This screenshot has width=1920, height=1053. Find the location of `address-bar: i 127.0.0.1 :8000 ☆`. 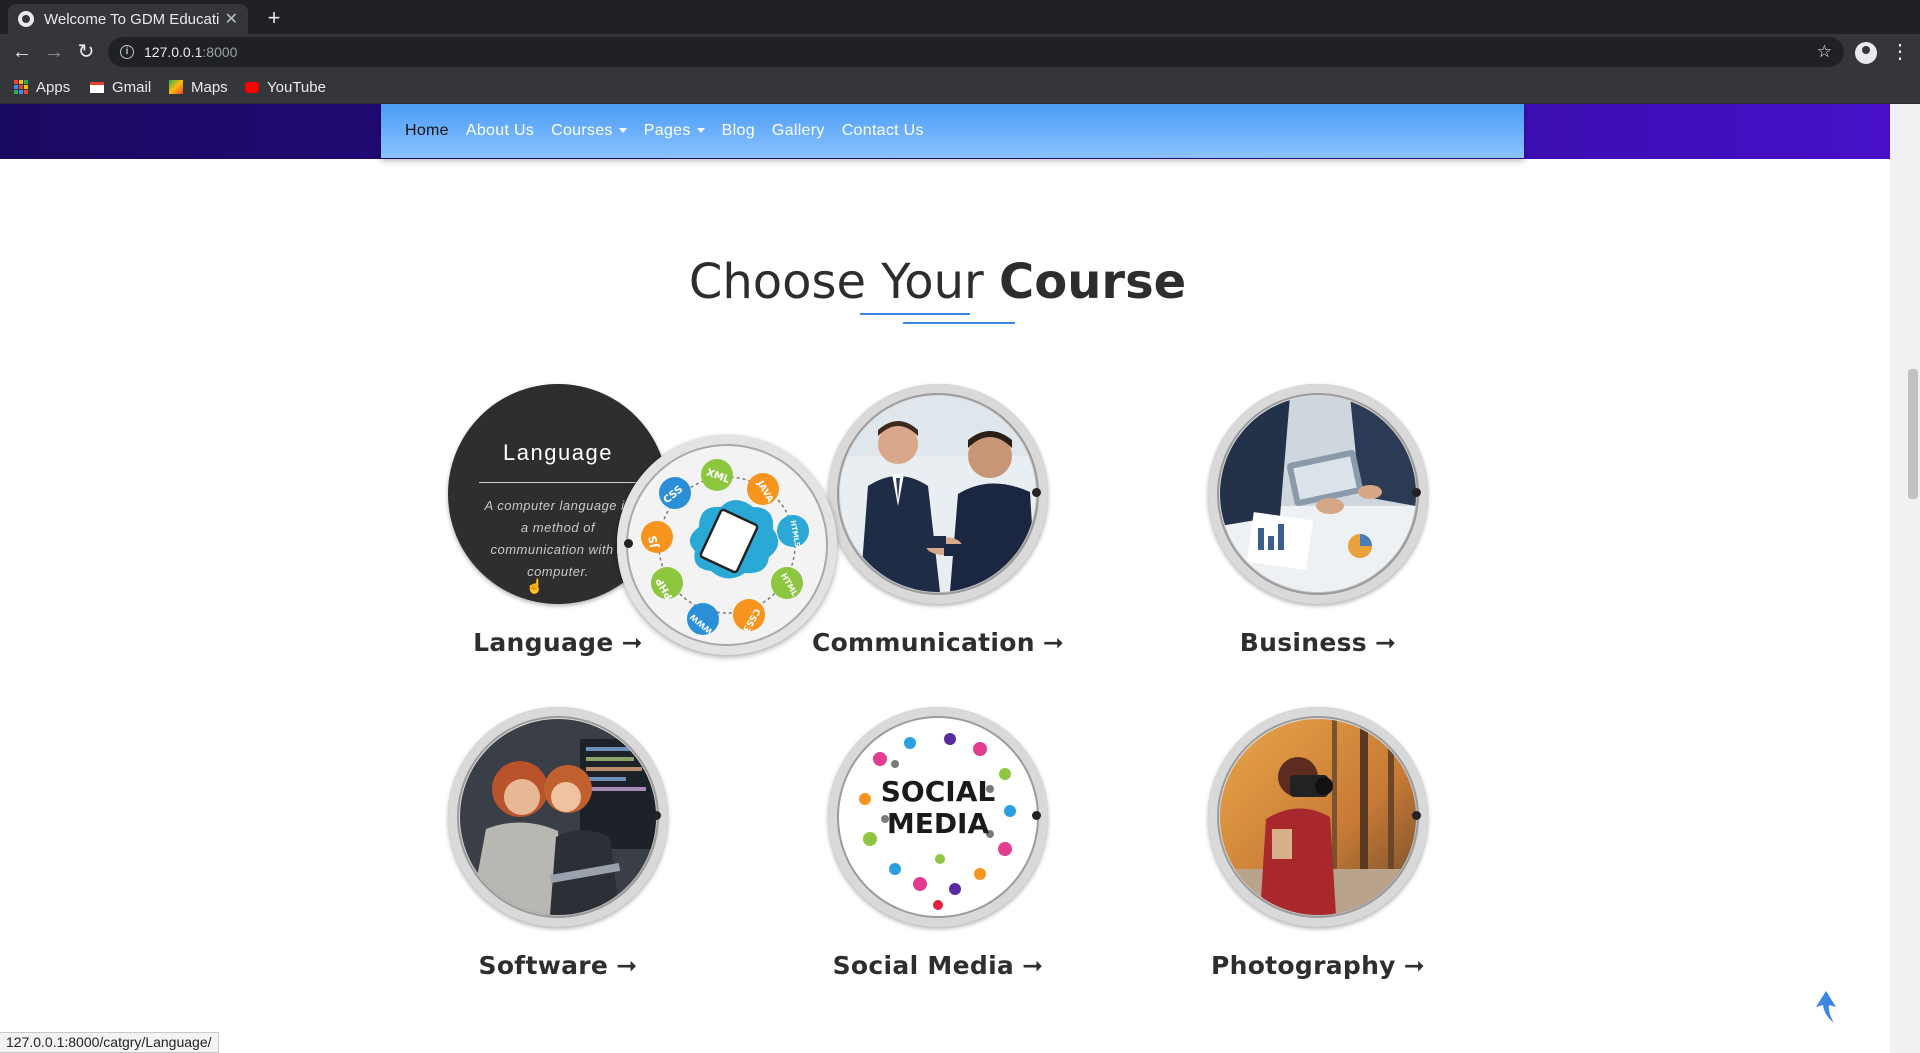

address-bar: i 127.0.0.1 :8000 ☆ is located at coordinates (976, 52).